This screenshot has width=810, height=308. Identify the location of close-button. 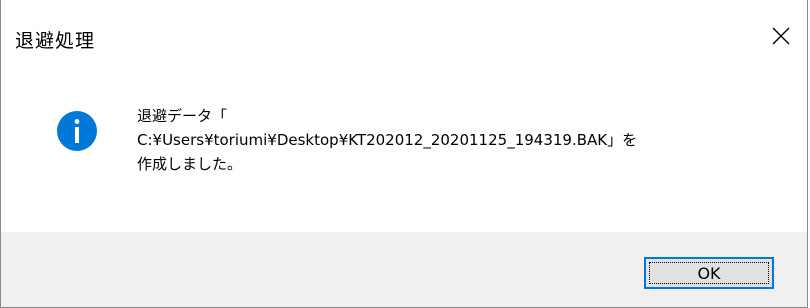
(781, 36).